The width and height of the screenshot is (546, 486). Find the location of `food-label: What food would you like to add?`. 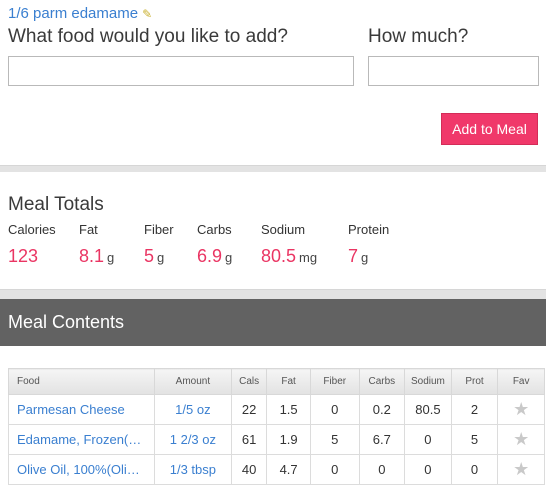

food-label: What food would you like to add? is located at coordinates (148, 36).